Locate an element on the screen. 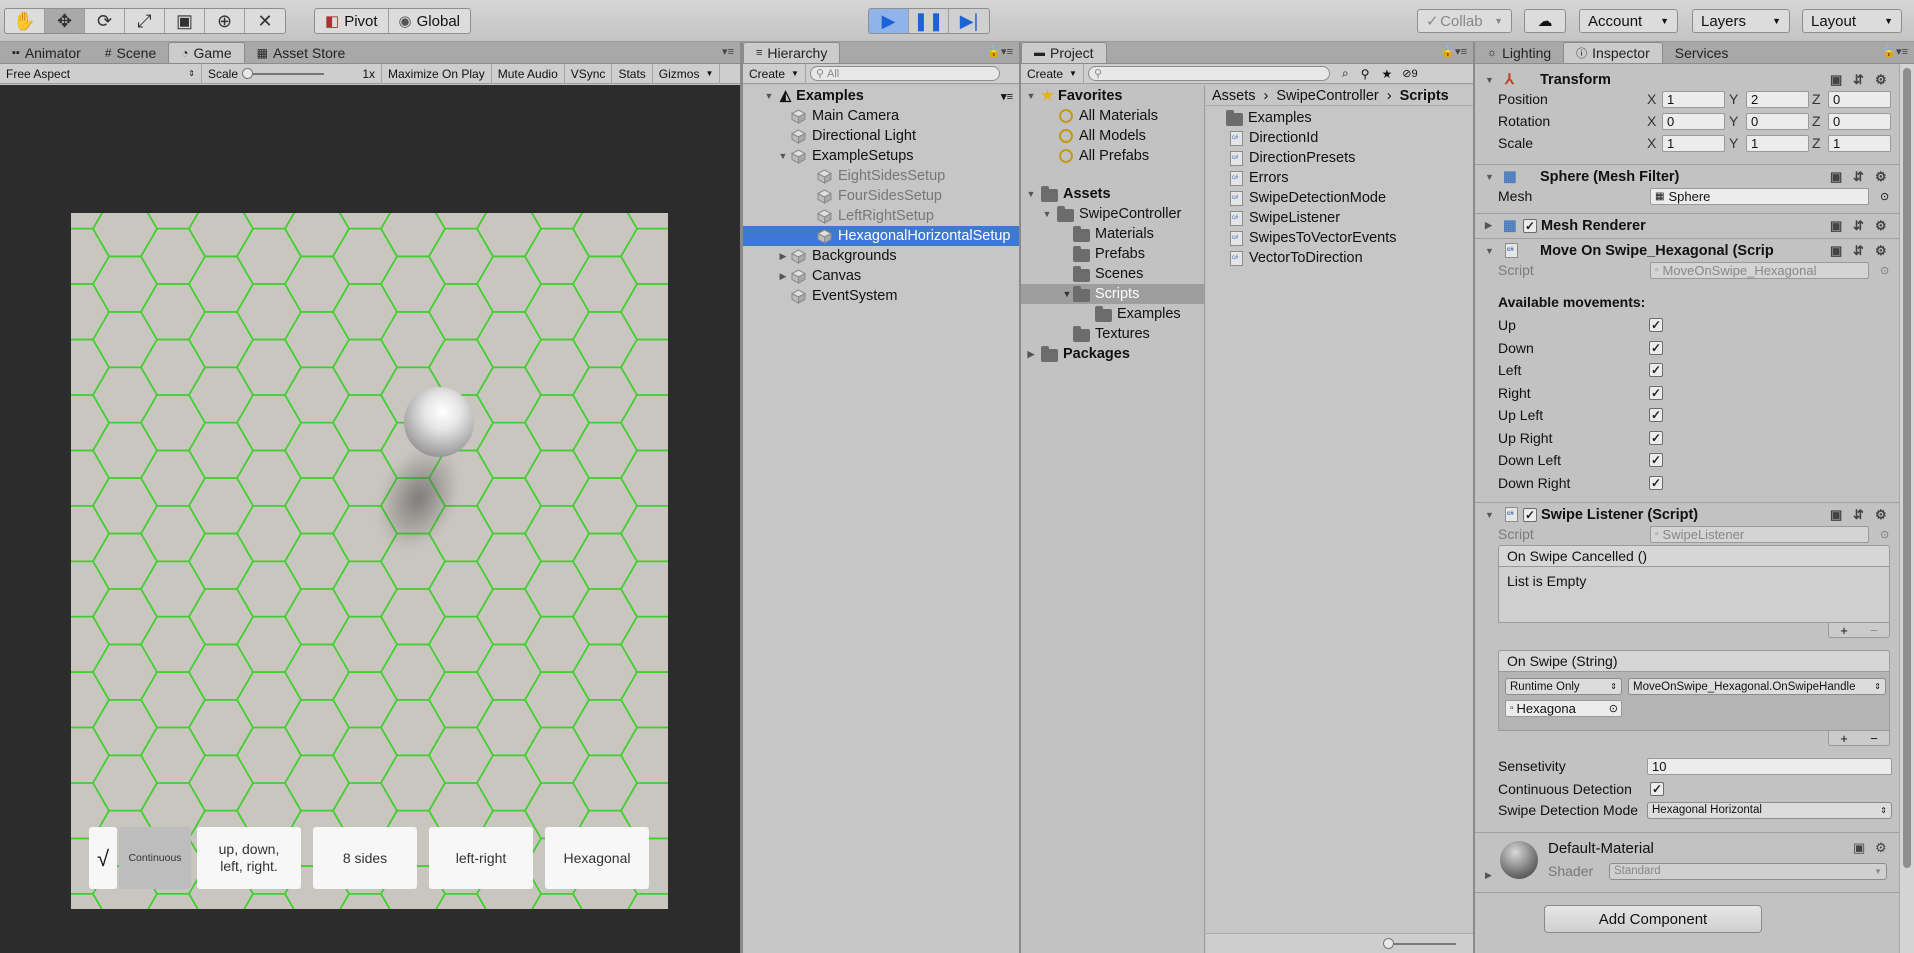 This screenshot has height=953, width=1914. sensitivity-field: 10 is located at coordinates (1769, 766).